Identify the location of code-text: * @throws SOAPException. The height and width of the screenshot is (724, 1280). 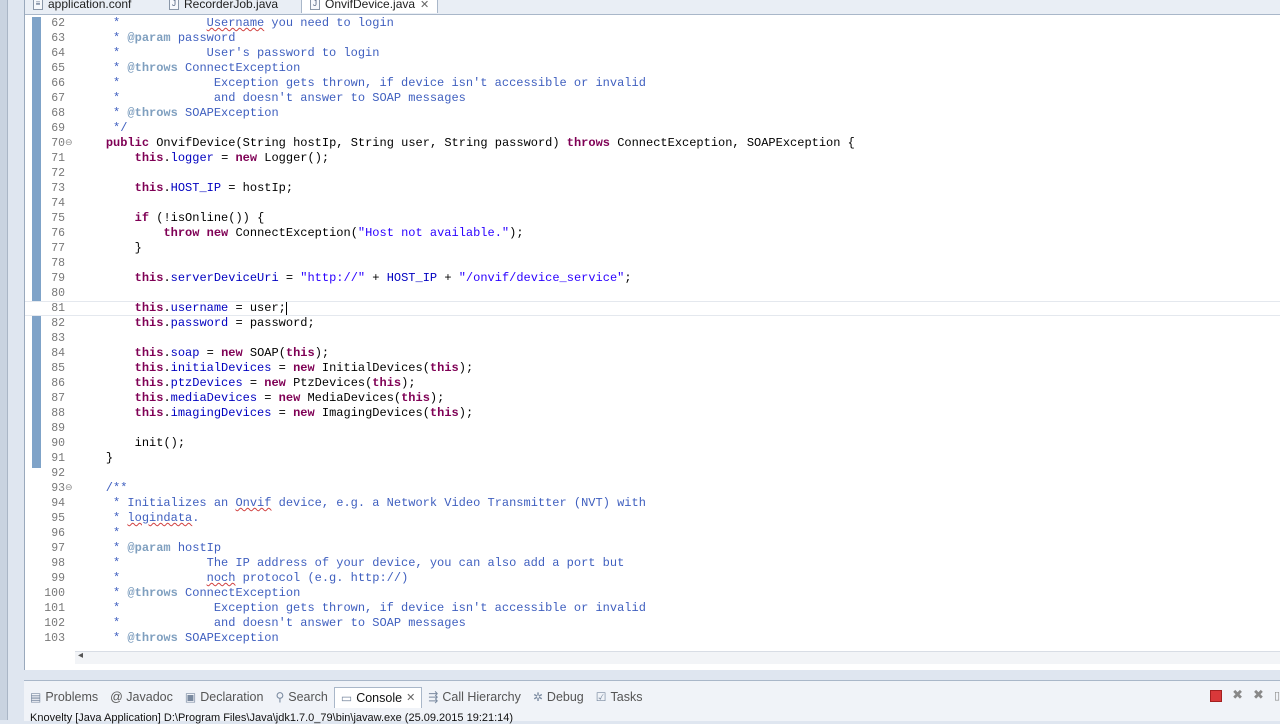
(178, 638).